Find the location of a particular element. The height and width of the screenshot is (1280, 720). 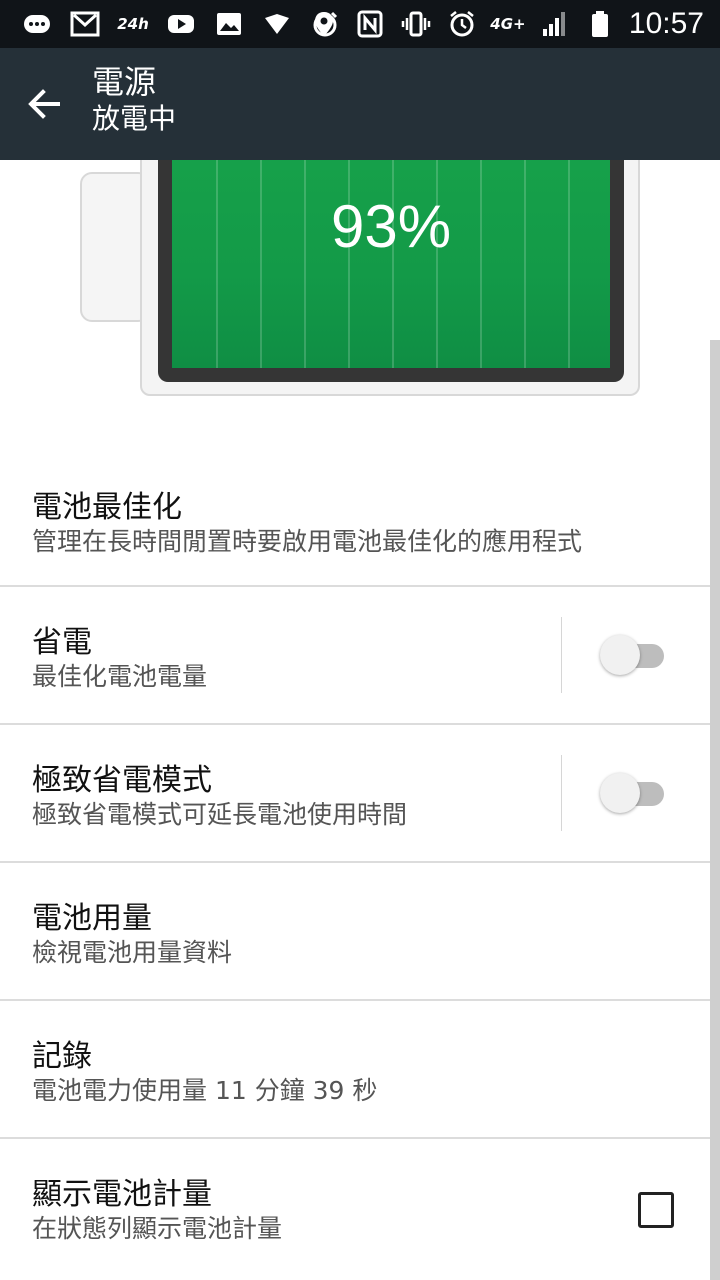

back-button is located at coordinates (44, 104).